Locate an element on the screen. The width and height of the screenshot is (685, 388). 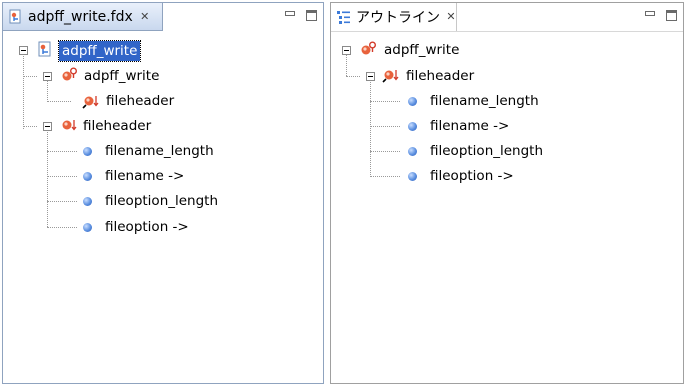
tree-node-label: adpff_write is located at coordinates (121, 76).